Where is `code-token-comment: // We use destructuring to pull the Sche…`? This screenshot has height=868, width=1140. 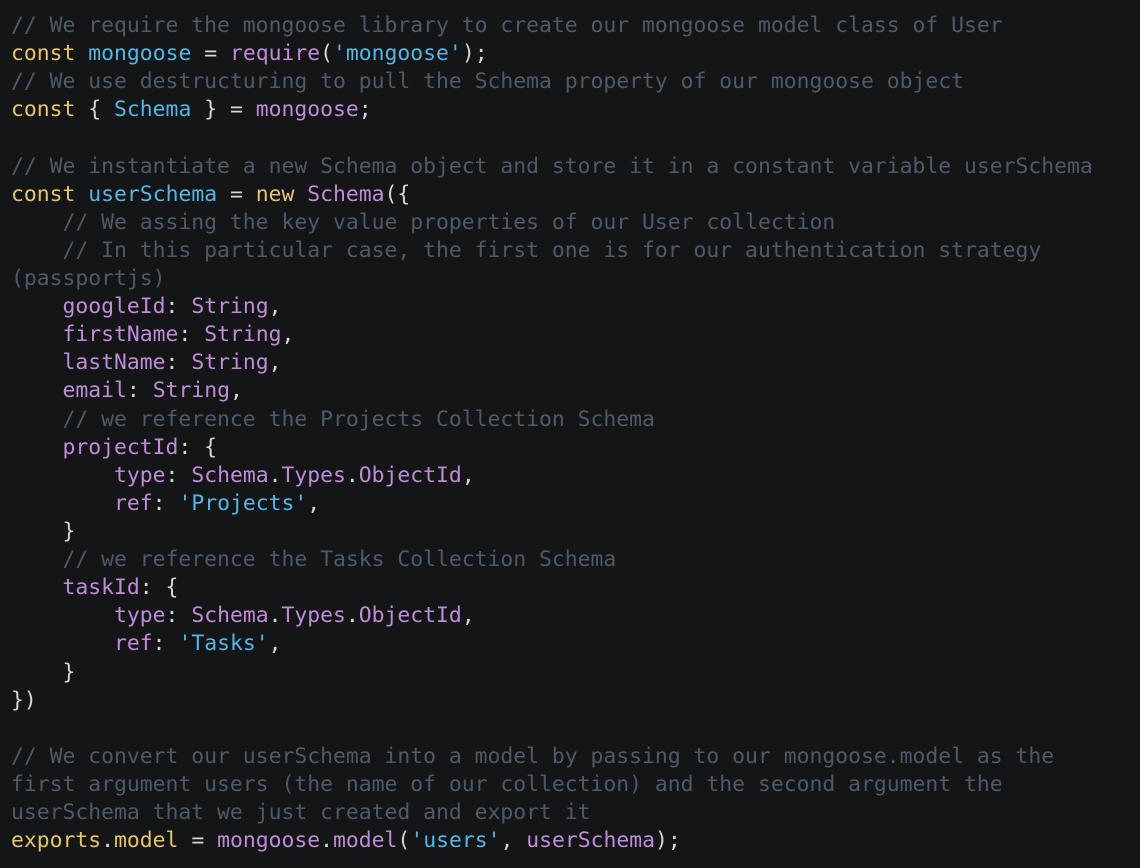 code-token-comment: // We use destructuring to pull the Sche… is located at coordinates (487, 82).